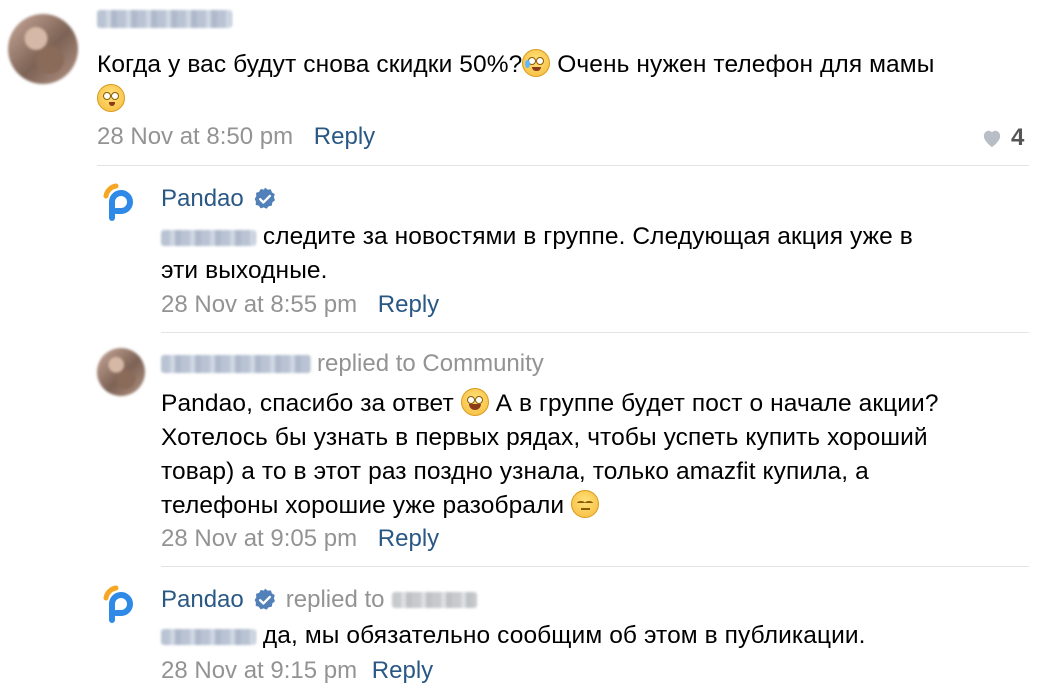  What do you see at coordinates (1002, 138) in the screenshot?
I see `like-button: 4` at bounding box center [1002, 138].